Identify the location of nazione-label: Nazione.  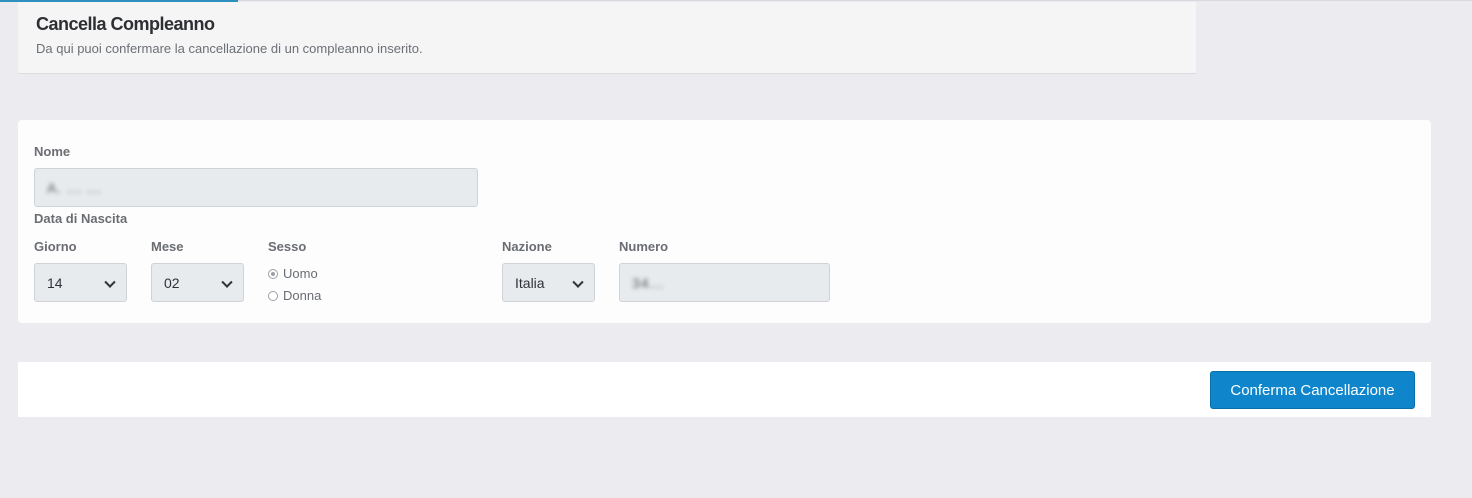
(527, 246).